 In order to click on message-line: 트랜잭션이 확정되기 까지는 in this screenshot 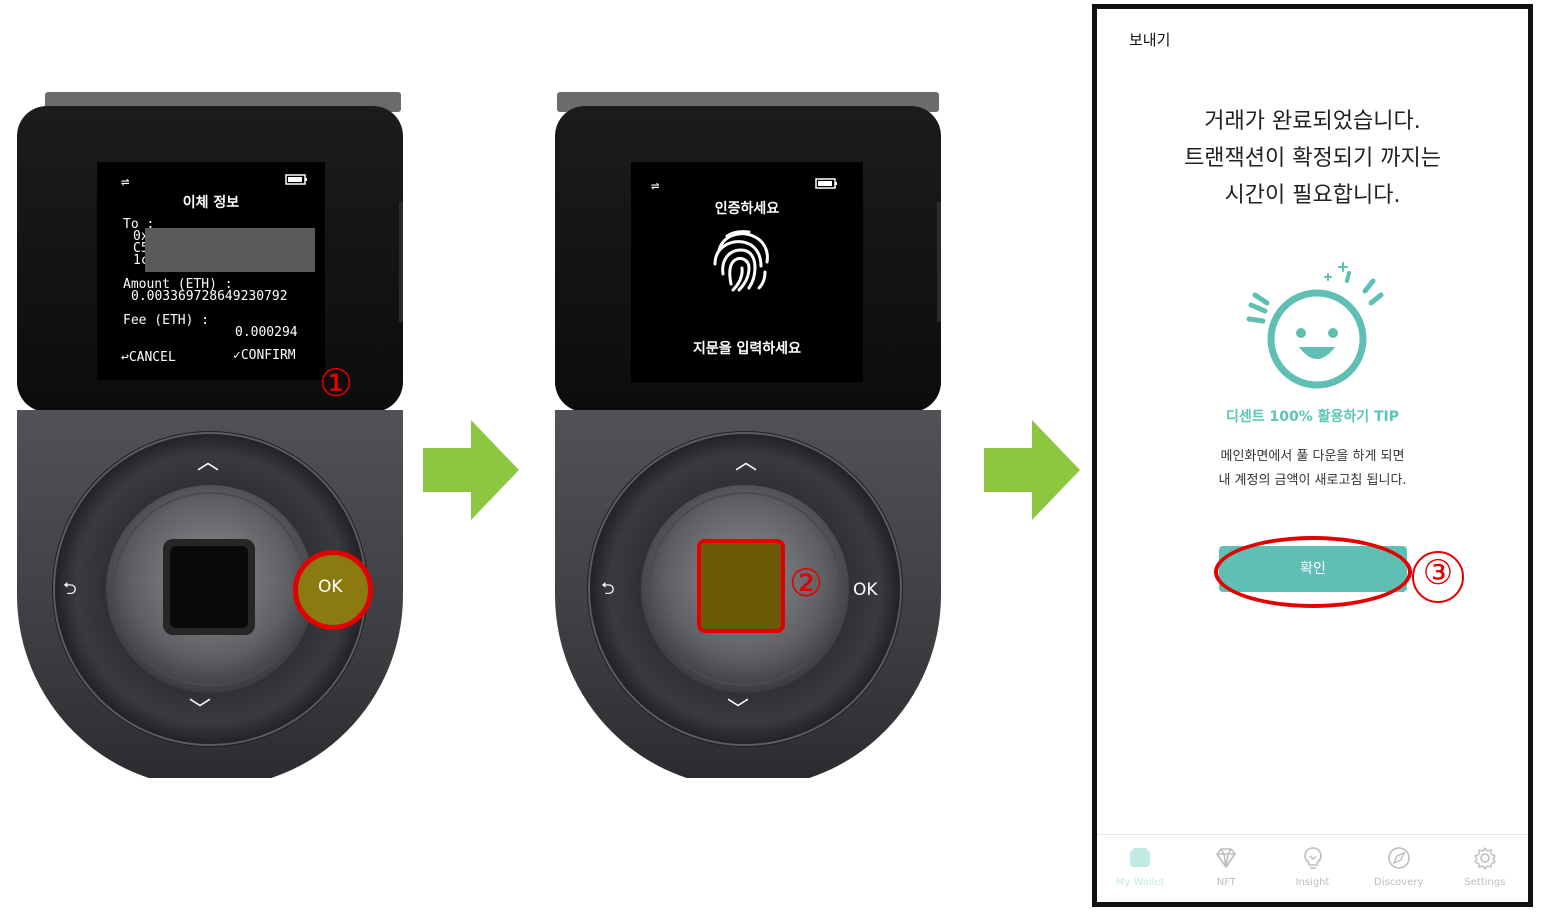, I will do `click(1312, 158)`.